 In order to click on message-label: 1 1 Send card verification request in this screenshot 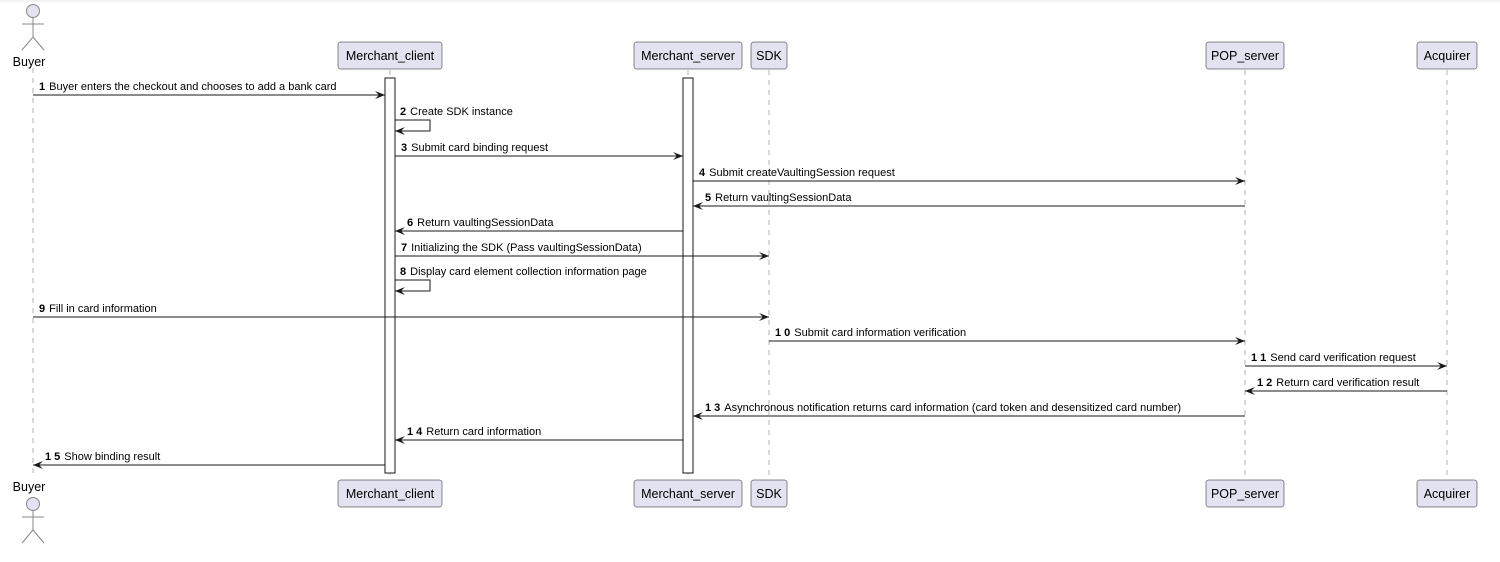, I will do `click(1333, 358)`.